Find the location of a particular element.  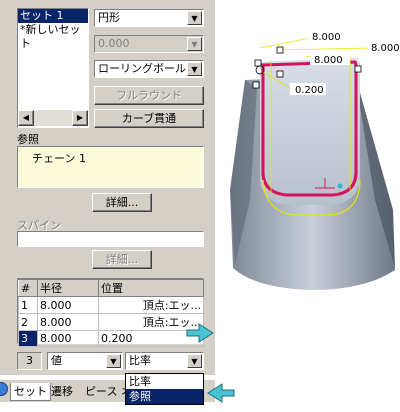

dimension-label-4: 0.200 is located at coordinates (309, 90).